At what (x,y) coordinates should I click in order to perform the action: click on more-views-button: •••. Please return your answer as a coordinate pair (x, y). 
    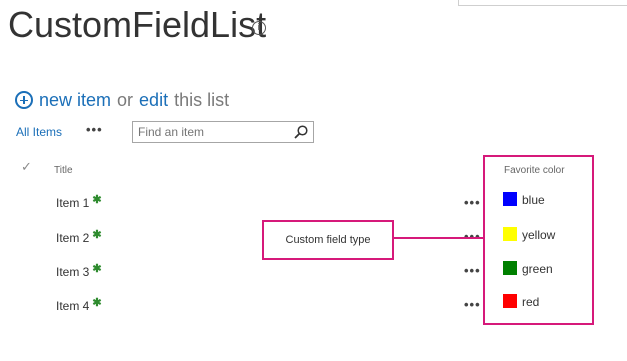
    Looking at the image, I should click on (94, 129).